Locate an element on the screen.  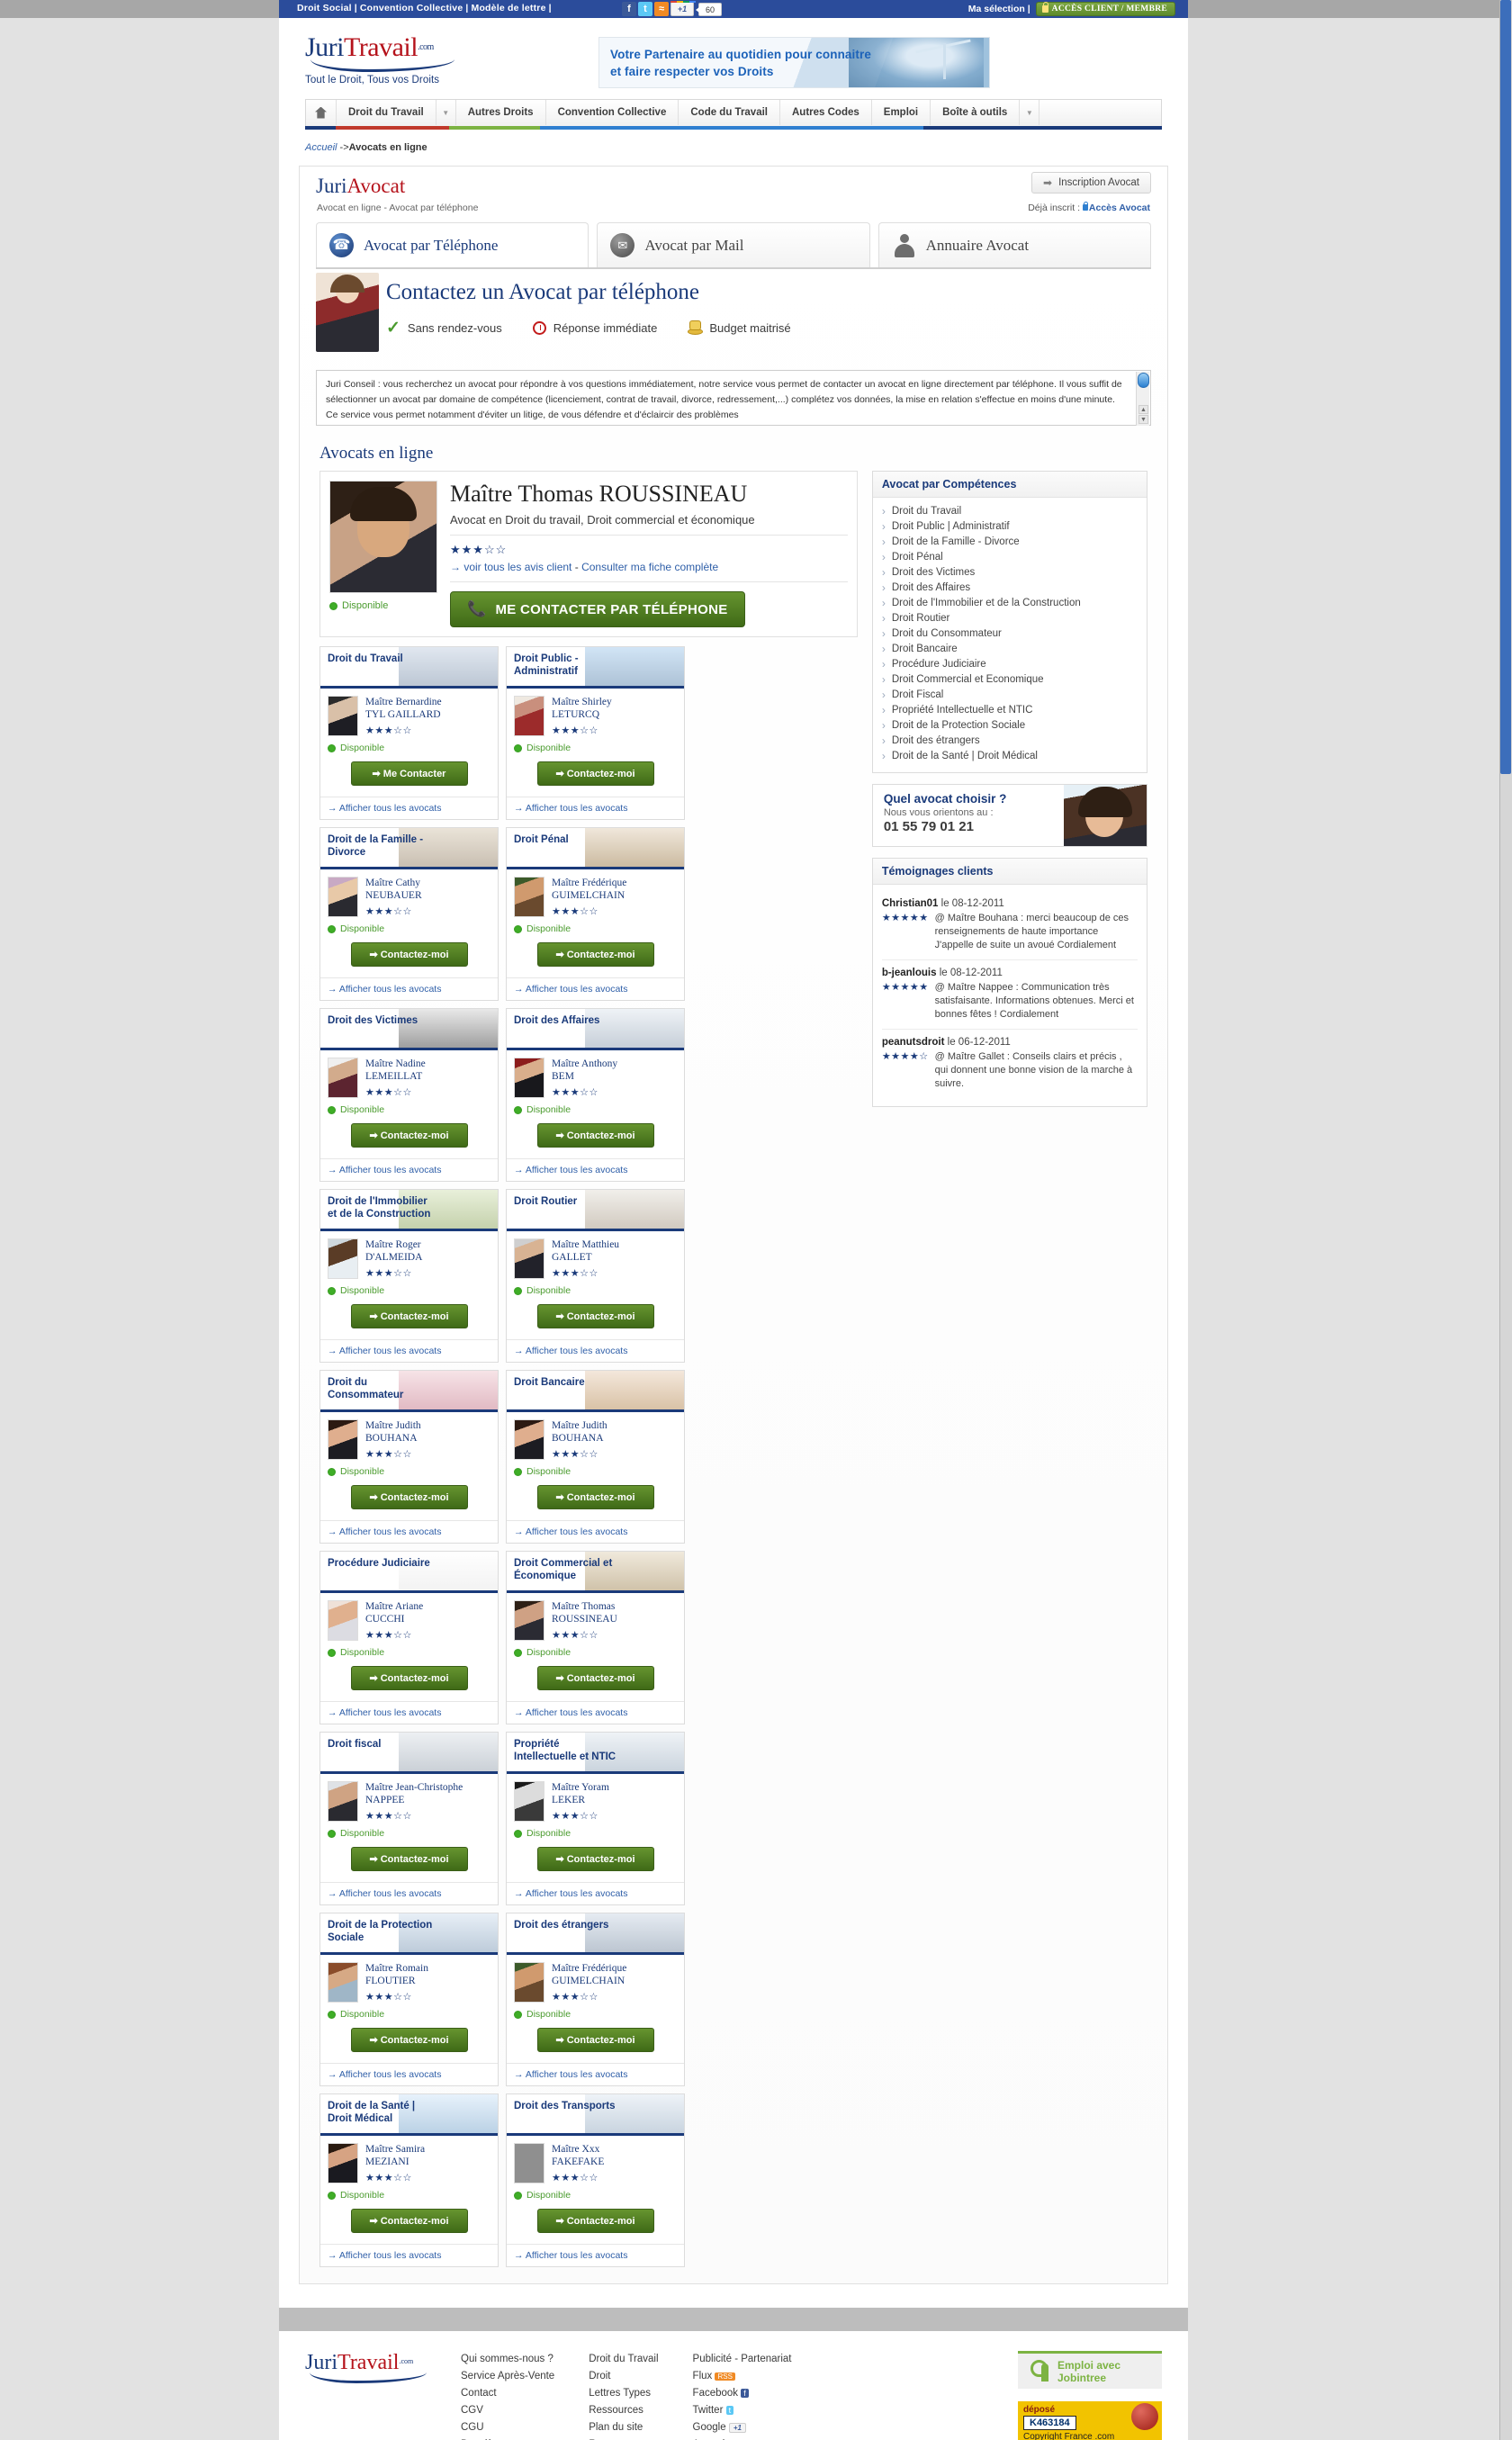
acces-avocat-link: Accès Avocat is located at coordinates (1119, 208).